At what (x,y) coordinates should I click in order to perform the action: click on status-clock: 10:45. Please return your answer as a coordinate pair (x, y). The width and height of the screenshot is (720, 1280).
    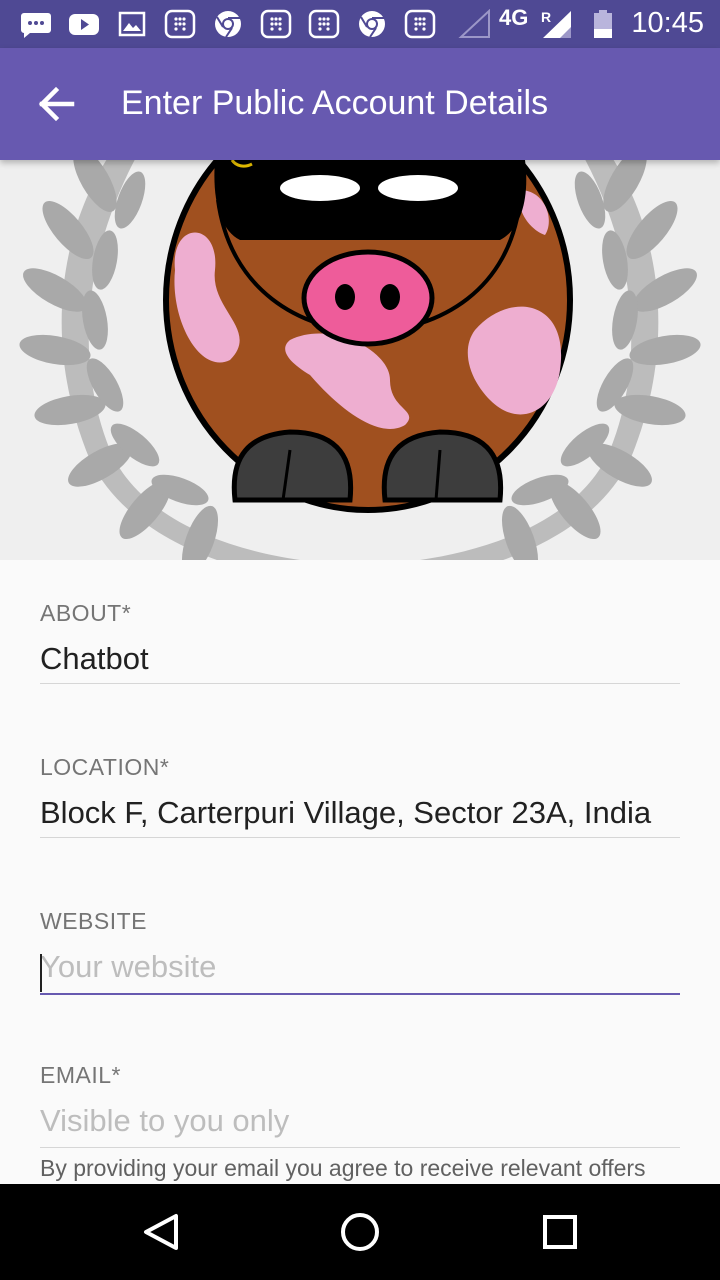
    Looking at the image, I should click on (667, 23).